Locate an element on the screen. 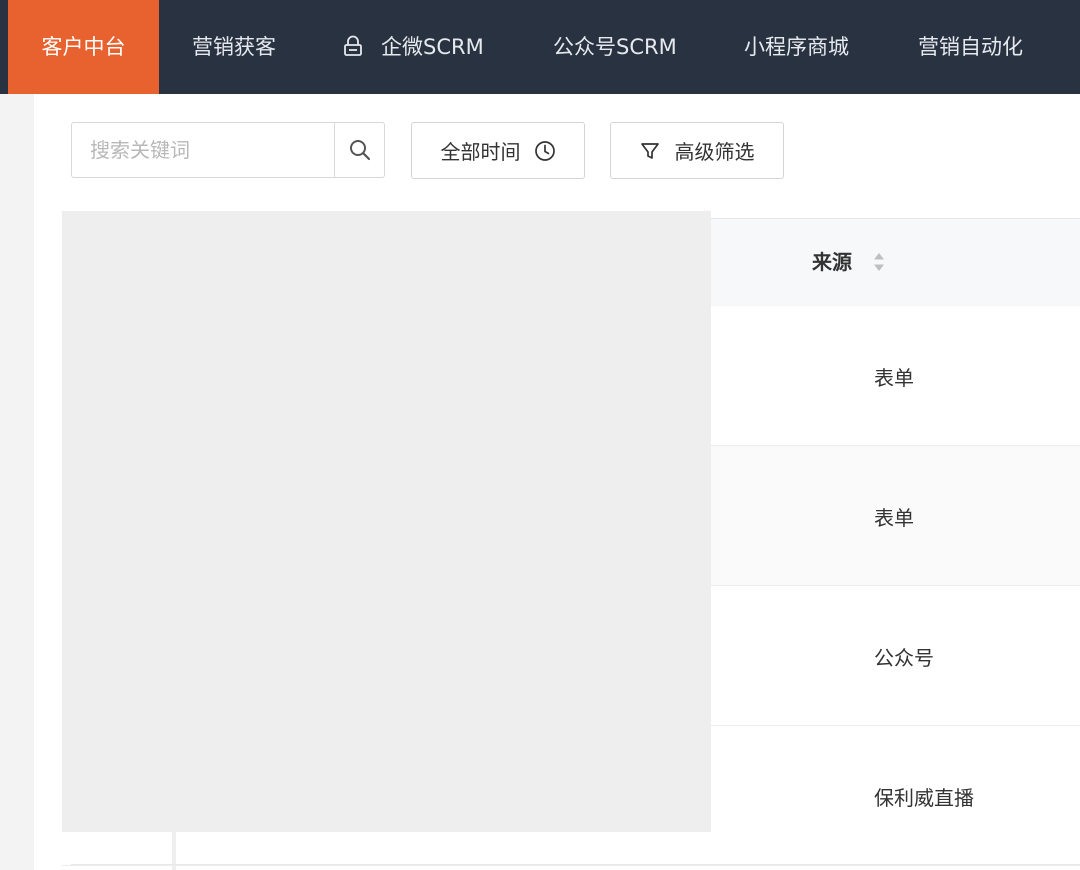  nav-item-label: 企微SCRM is located at coordinates (432, 47).